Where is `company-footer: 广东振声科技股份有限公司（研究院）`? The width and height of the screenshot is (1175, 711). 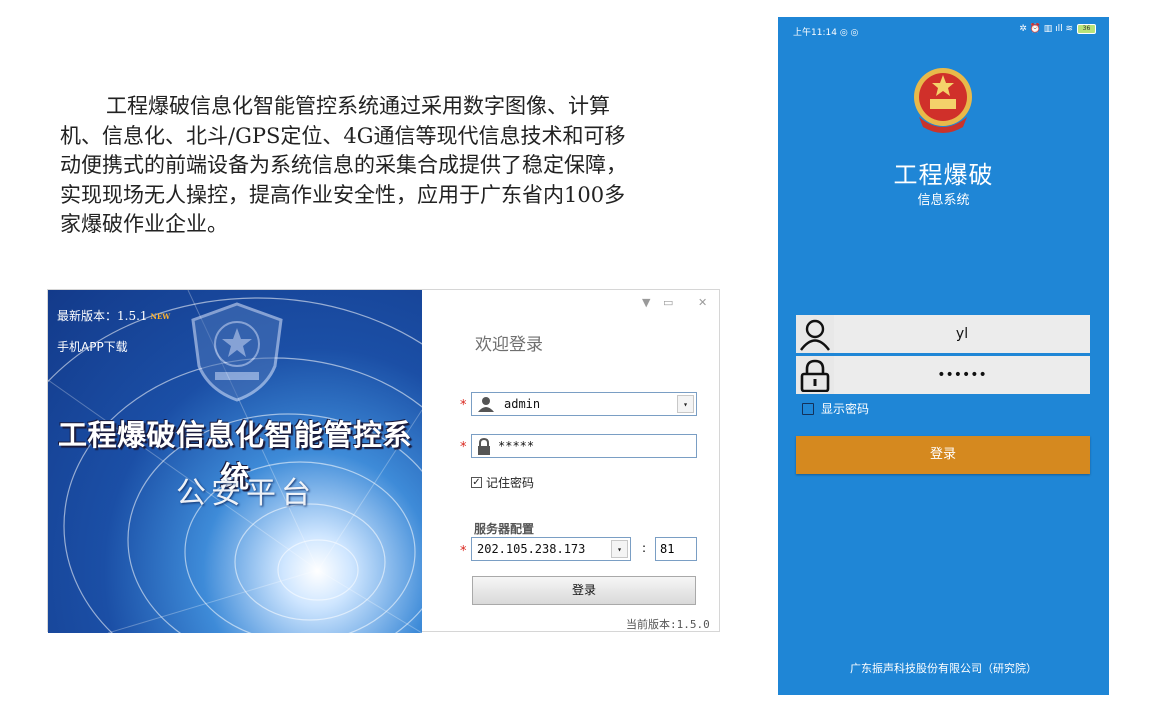
company-footer: 广东振声科技股份有限公司（研究院） is located at coordinates (943, 668).